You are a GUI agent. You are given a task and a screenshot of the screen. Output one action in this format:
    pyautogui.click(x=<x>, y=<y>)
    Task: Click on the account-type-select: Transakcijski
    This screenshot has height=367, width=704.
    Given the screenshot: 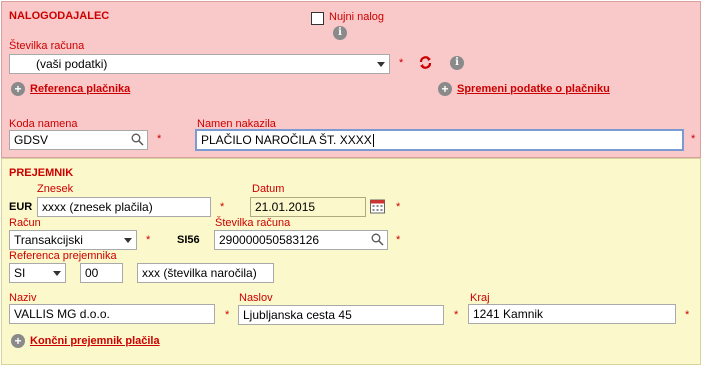 What is the action you would take?
    pyautogui.click(x=73, y=240)
    